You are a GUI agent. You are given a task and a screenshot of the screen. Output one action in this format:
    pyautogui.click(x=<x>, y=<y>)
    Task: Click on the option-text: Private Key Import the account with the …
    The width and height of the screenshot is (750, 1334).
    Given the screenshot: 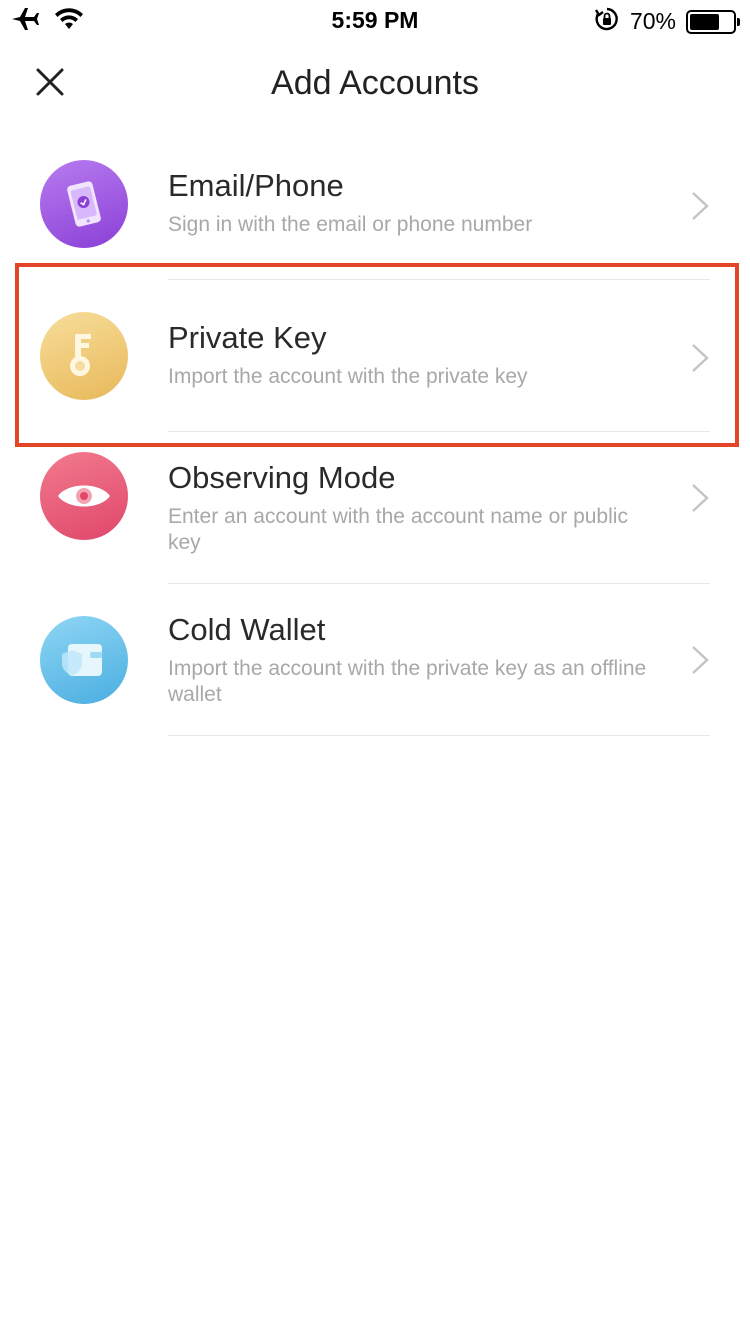 What is the action you would take?
    pyautogui.click(x=409, y=354)
    